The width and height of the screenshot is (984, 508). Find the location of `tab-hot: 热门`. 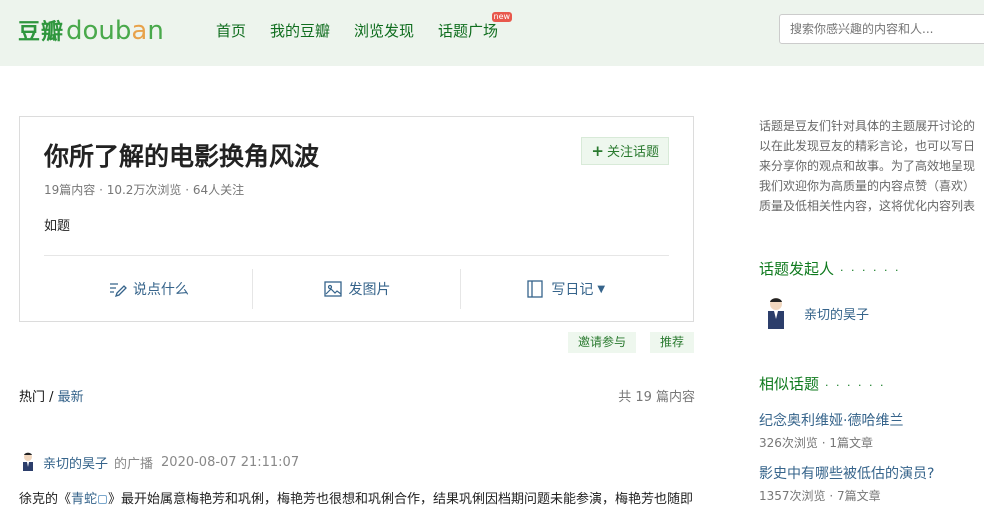

tab-hot: 热门 is located at coordinates (32, 397).